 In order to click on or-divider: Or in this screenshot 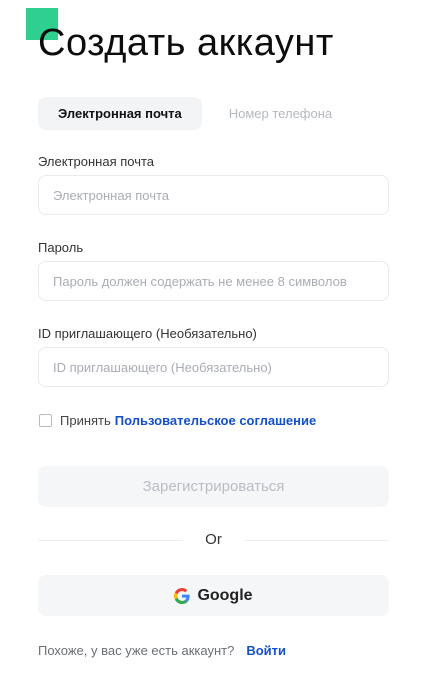, I will do `click(213, 540)`.